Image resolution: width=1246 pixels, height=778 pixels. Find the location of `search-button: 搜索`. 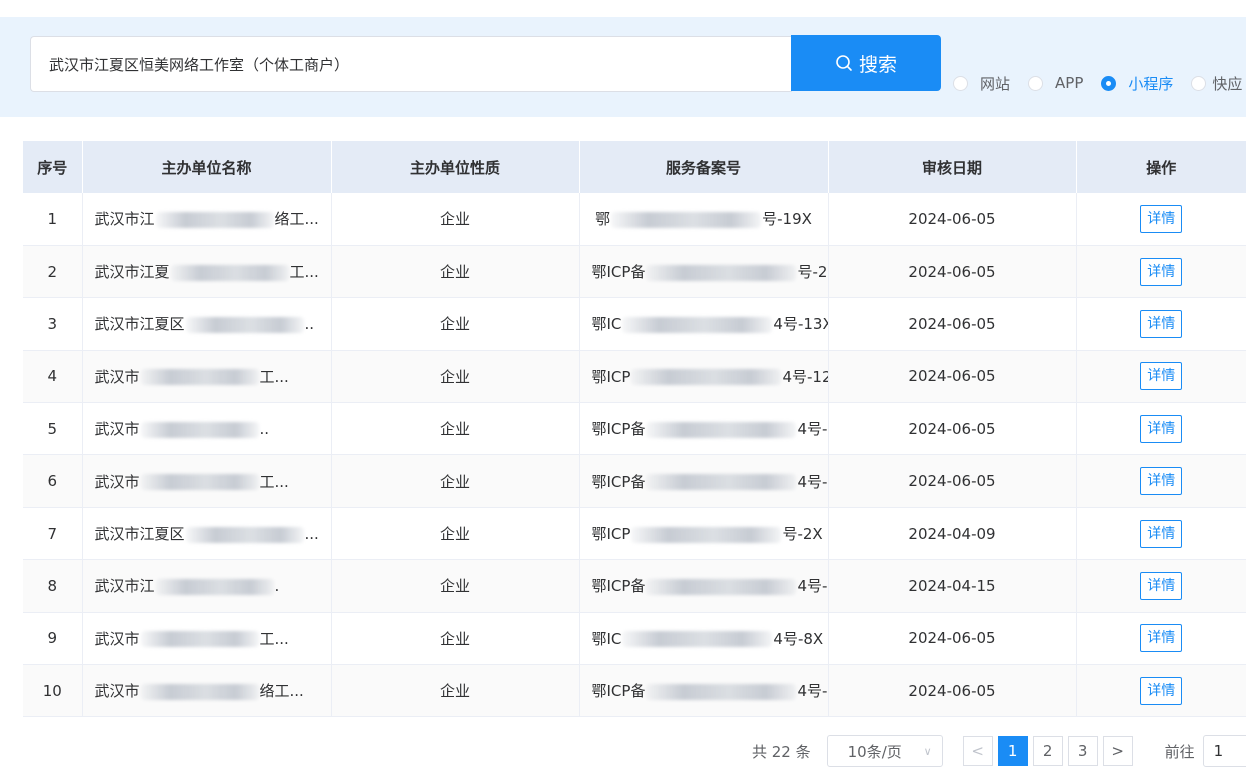

search-button: 搜索 is located at coordinates (866, 63).